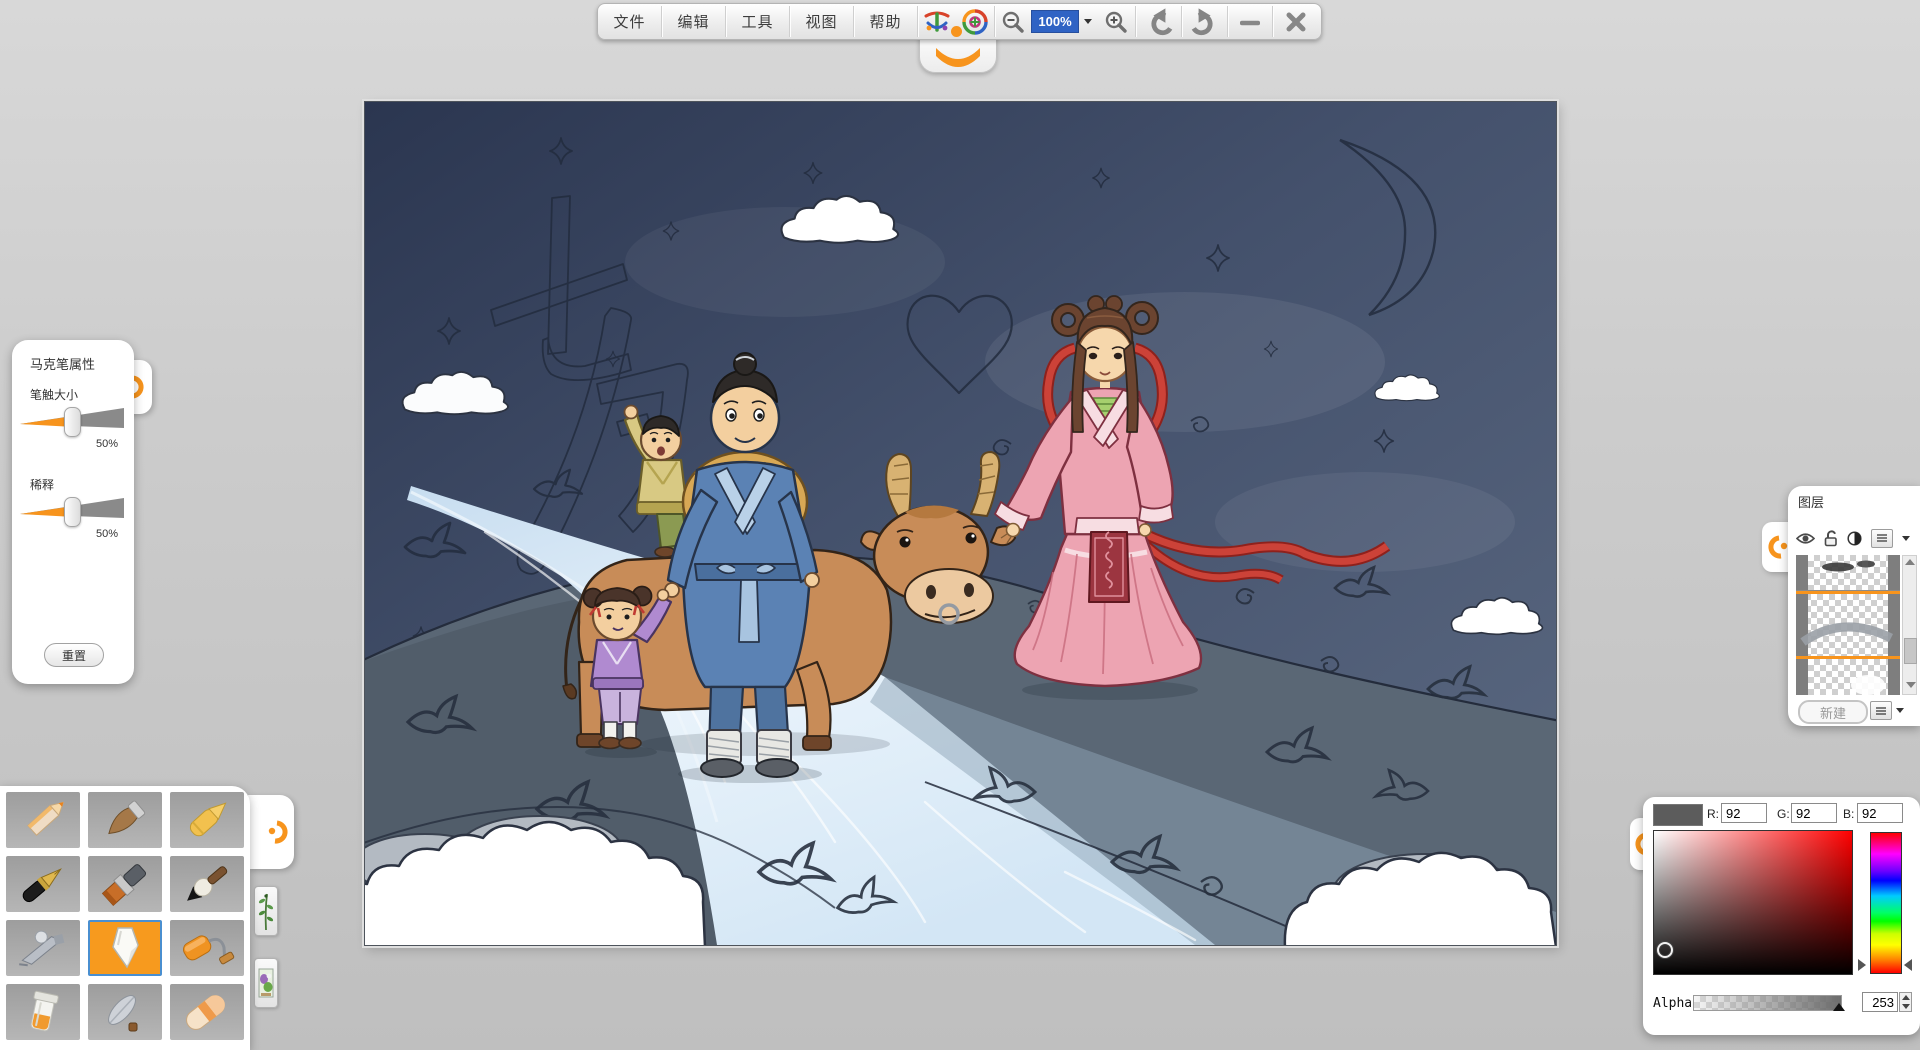 This screenshot has height=1050, width=1920. What do you see at coordinates (1204, 21) in the screenshot?
I see `redo-button` at bounding box center [1204, 21].